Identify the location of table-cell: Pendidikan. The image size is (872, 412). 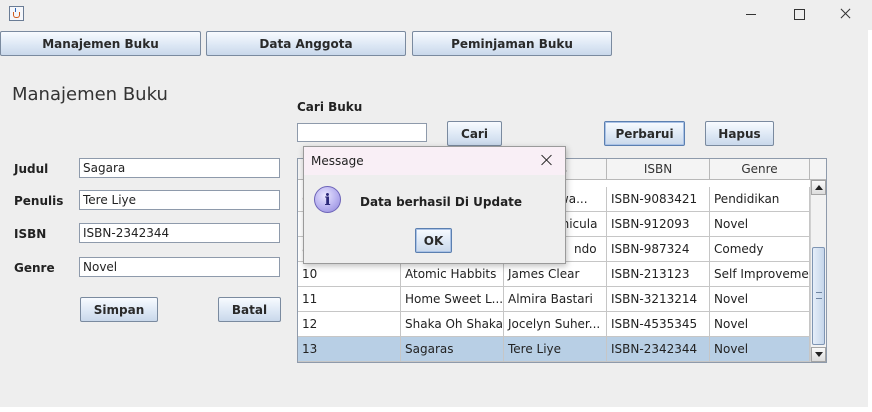
(760, 199).